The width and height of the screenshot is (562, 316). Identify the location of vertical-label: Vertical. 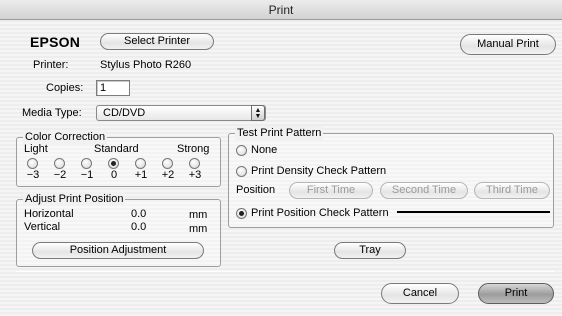
(42, 227).